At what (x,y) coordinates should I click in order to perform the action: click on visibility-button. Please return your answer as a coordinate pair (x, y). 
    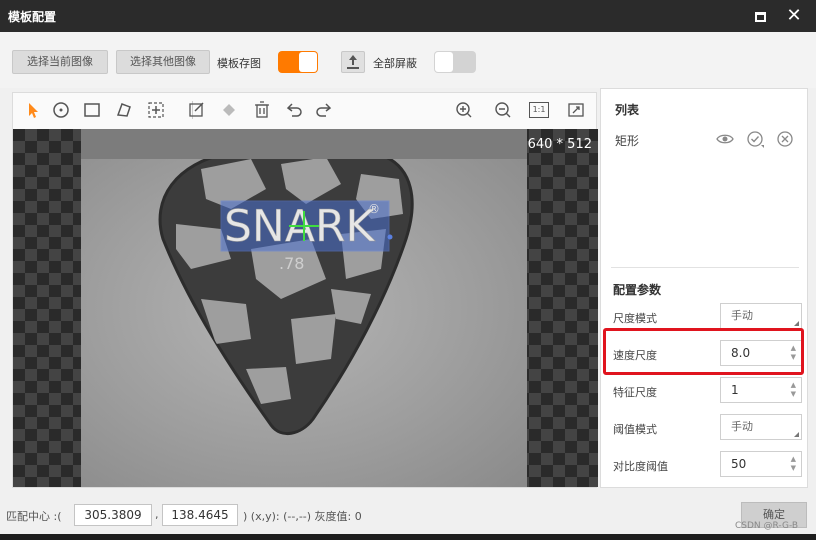
    Looking at the image, I should click on (725, 139).